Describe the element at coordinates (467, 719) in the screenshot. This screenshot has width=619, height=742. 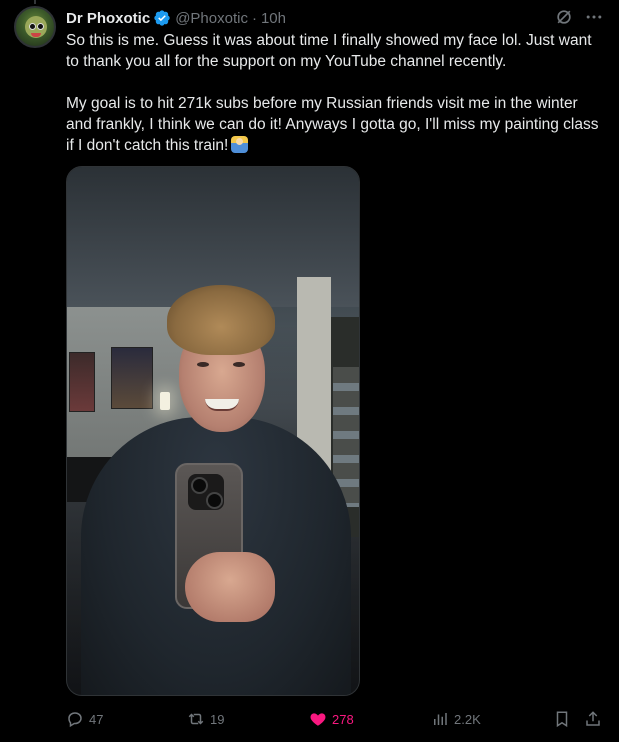
I see `views-count: 2.2K` at that location.